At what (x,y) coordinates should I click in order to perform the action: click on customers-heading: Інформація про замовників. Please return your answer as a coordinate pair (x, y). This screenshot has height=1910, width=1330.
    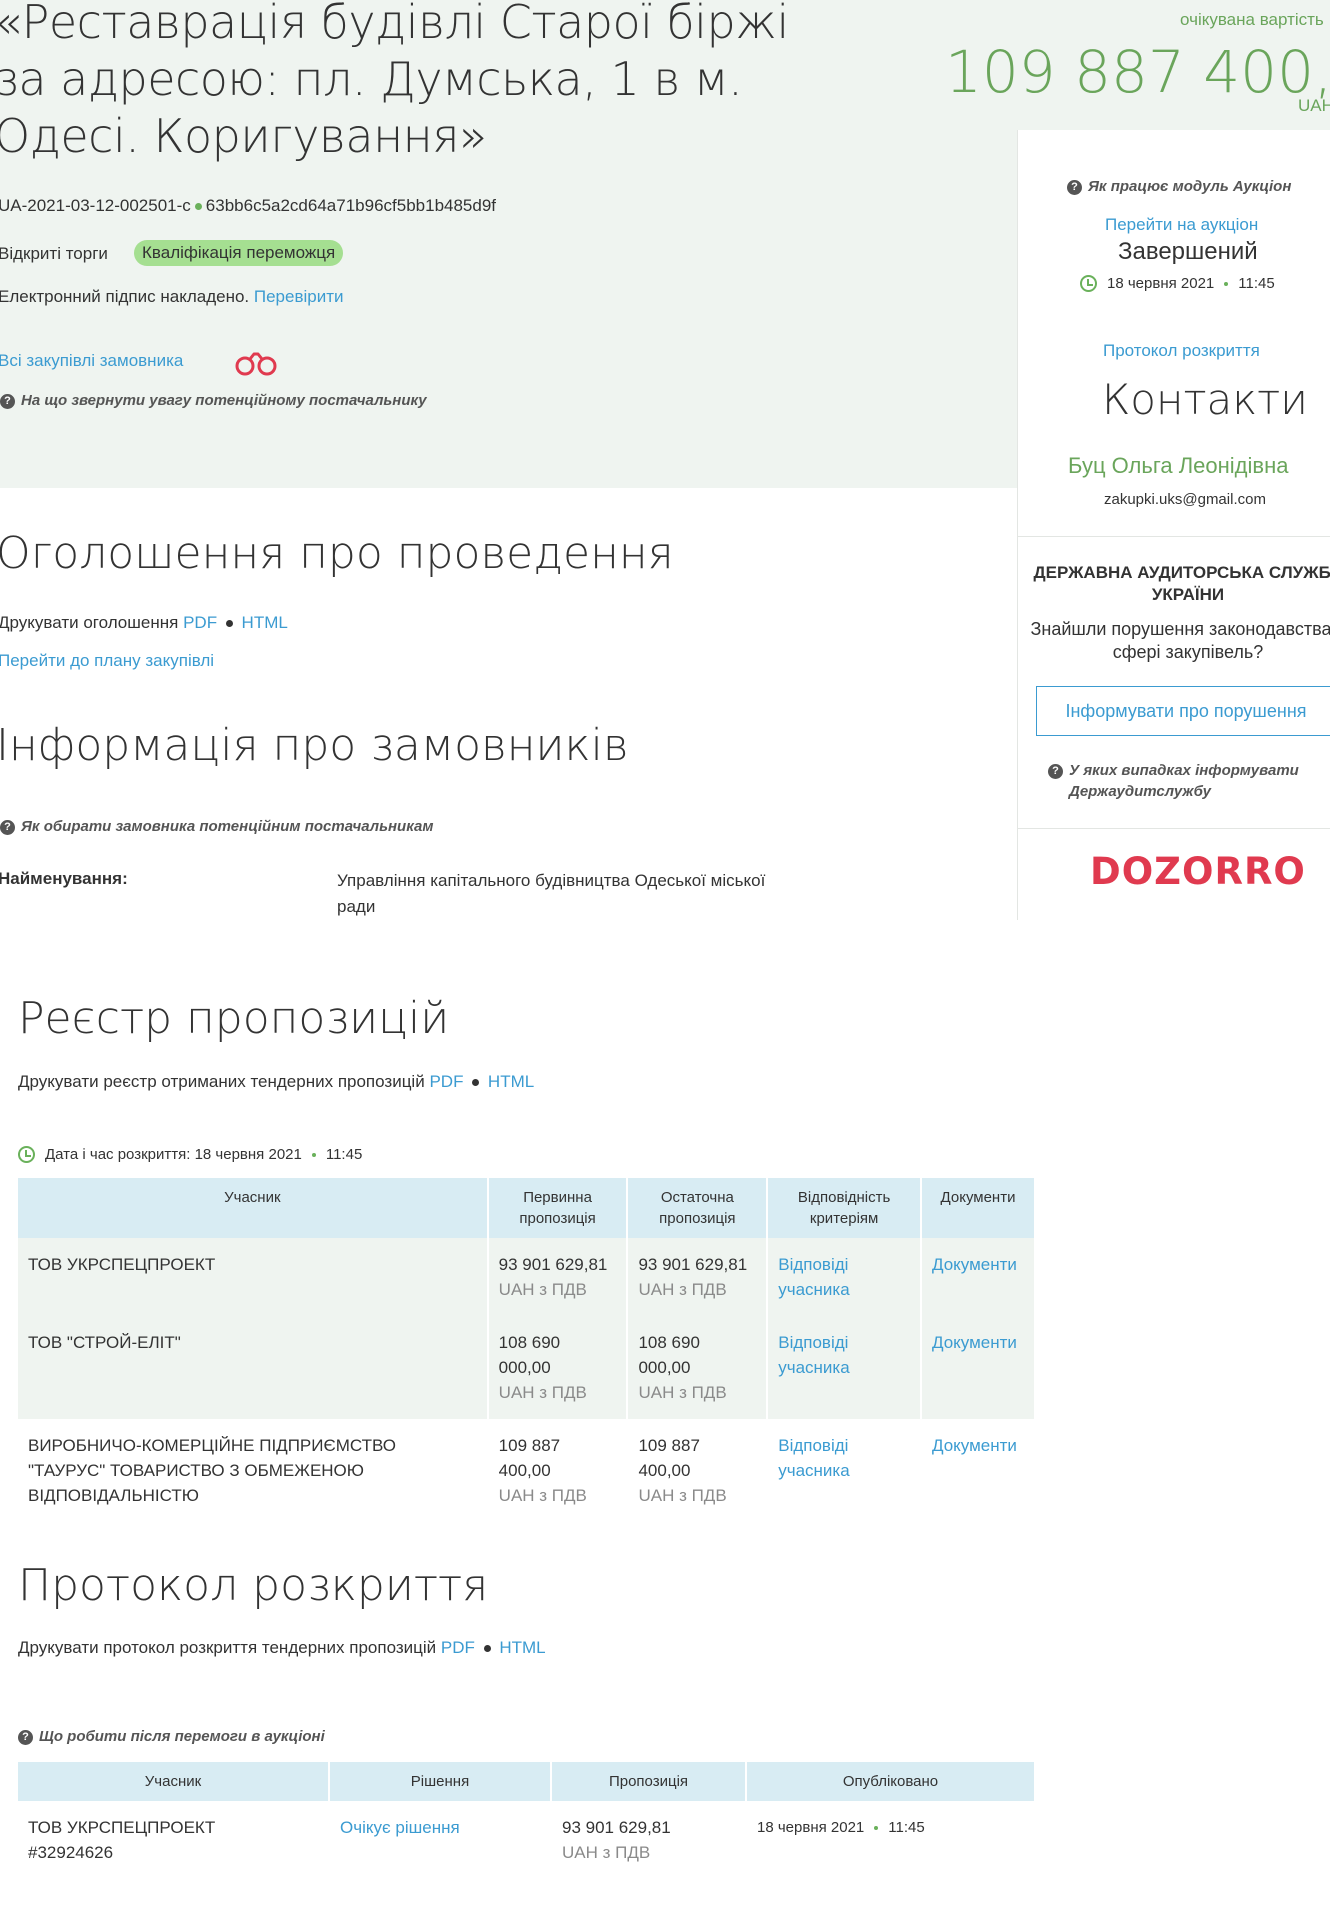
    Looking at the image, I should click on (314, 745).